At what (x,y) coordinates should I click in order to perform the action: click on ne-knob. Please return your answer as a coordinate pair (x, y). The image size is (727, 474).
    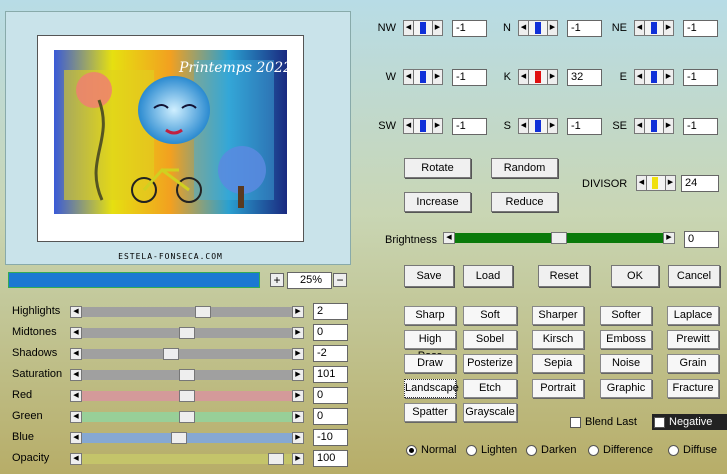
    Looking at the image, I should click on (654, 28).